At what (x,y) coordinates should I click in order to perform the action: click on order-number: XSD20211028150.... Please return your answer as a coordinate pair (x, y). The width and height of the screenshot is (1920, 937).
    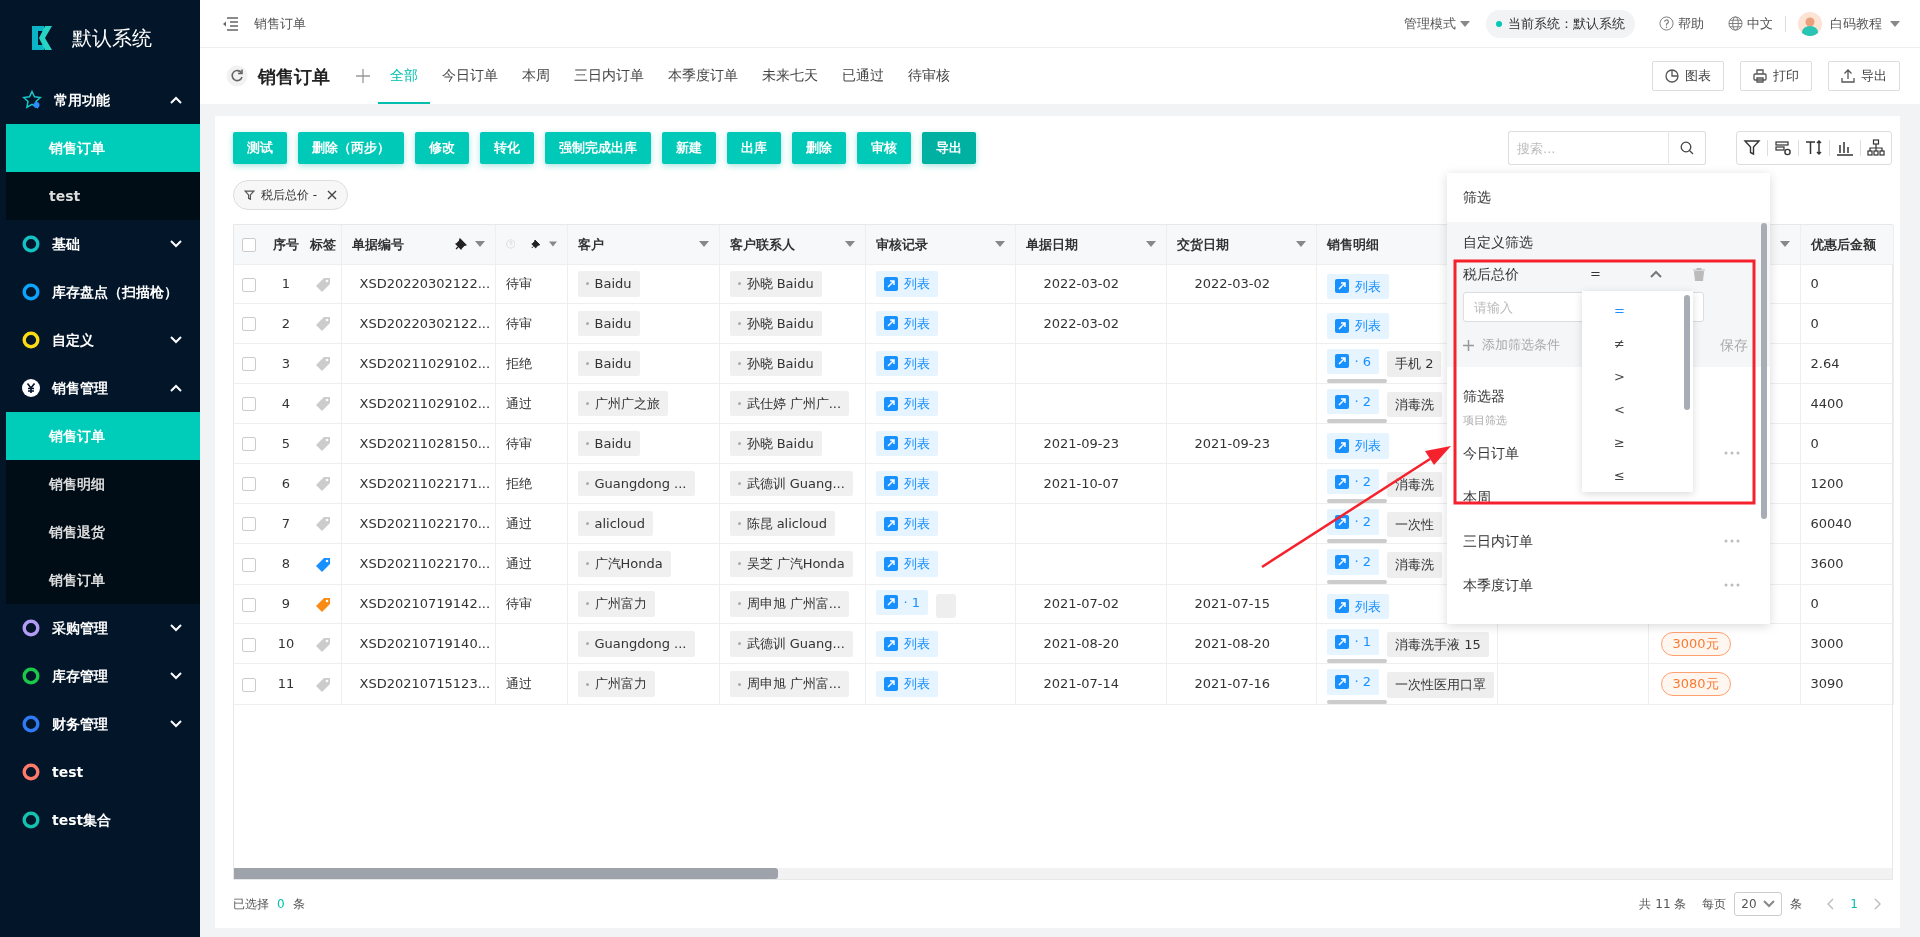
    Looking at the image, I should click on (425, 443).